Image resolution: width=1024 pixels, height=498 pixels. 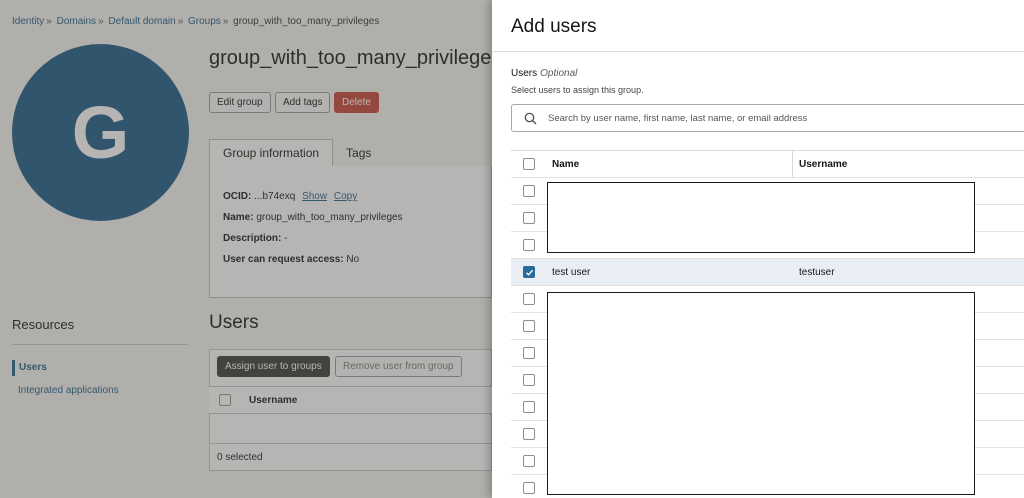 I want to click on username-cell: testuser, so click(x=817, y=272).